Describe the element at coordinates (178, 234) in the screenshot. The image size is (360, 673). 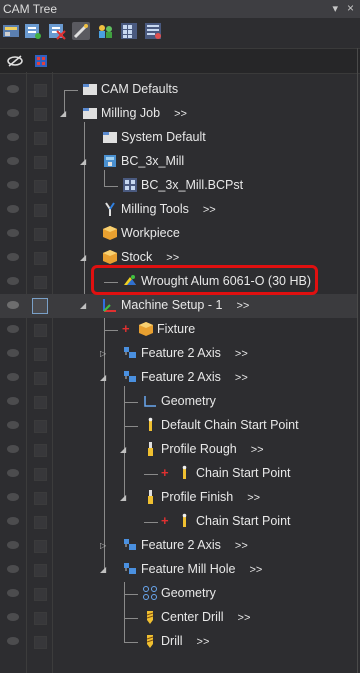
I see `tree-row: Workpiece` at that location.